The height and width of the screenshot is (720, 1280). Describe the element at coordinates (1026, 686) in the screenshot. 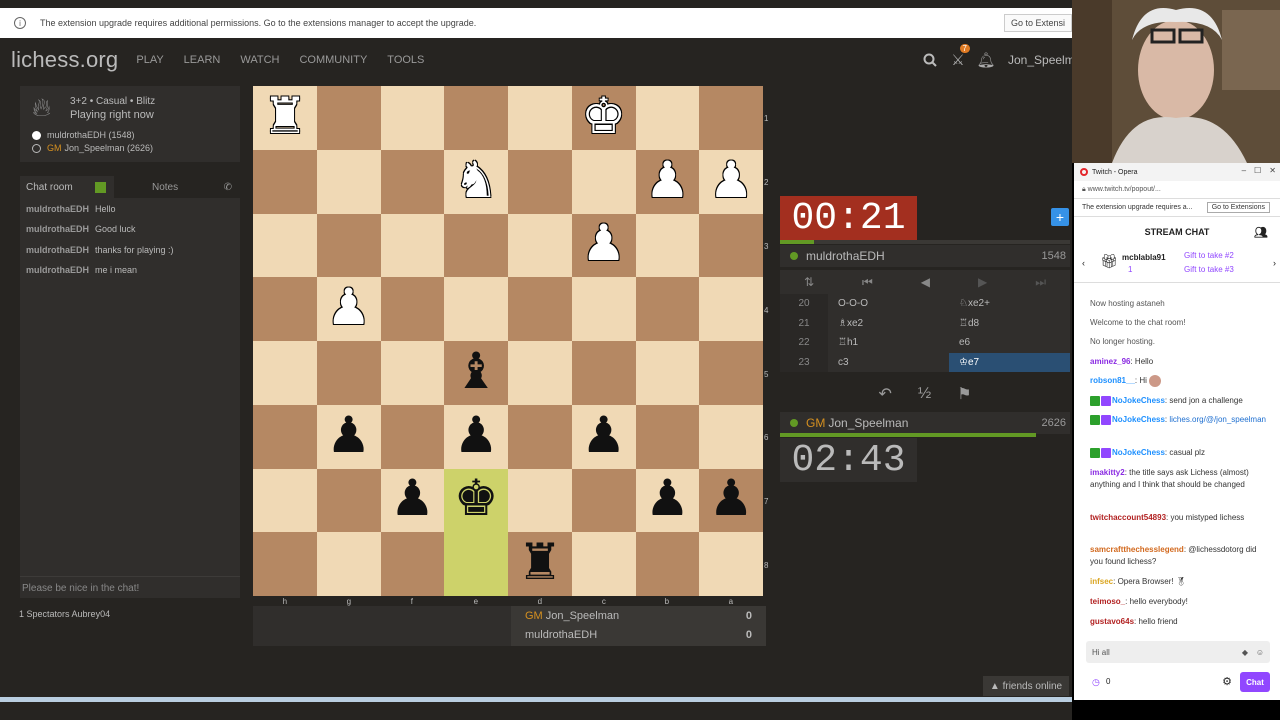

I see `friends-online-button: ▲ friends online` at that location.